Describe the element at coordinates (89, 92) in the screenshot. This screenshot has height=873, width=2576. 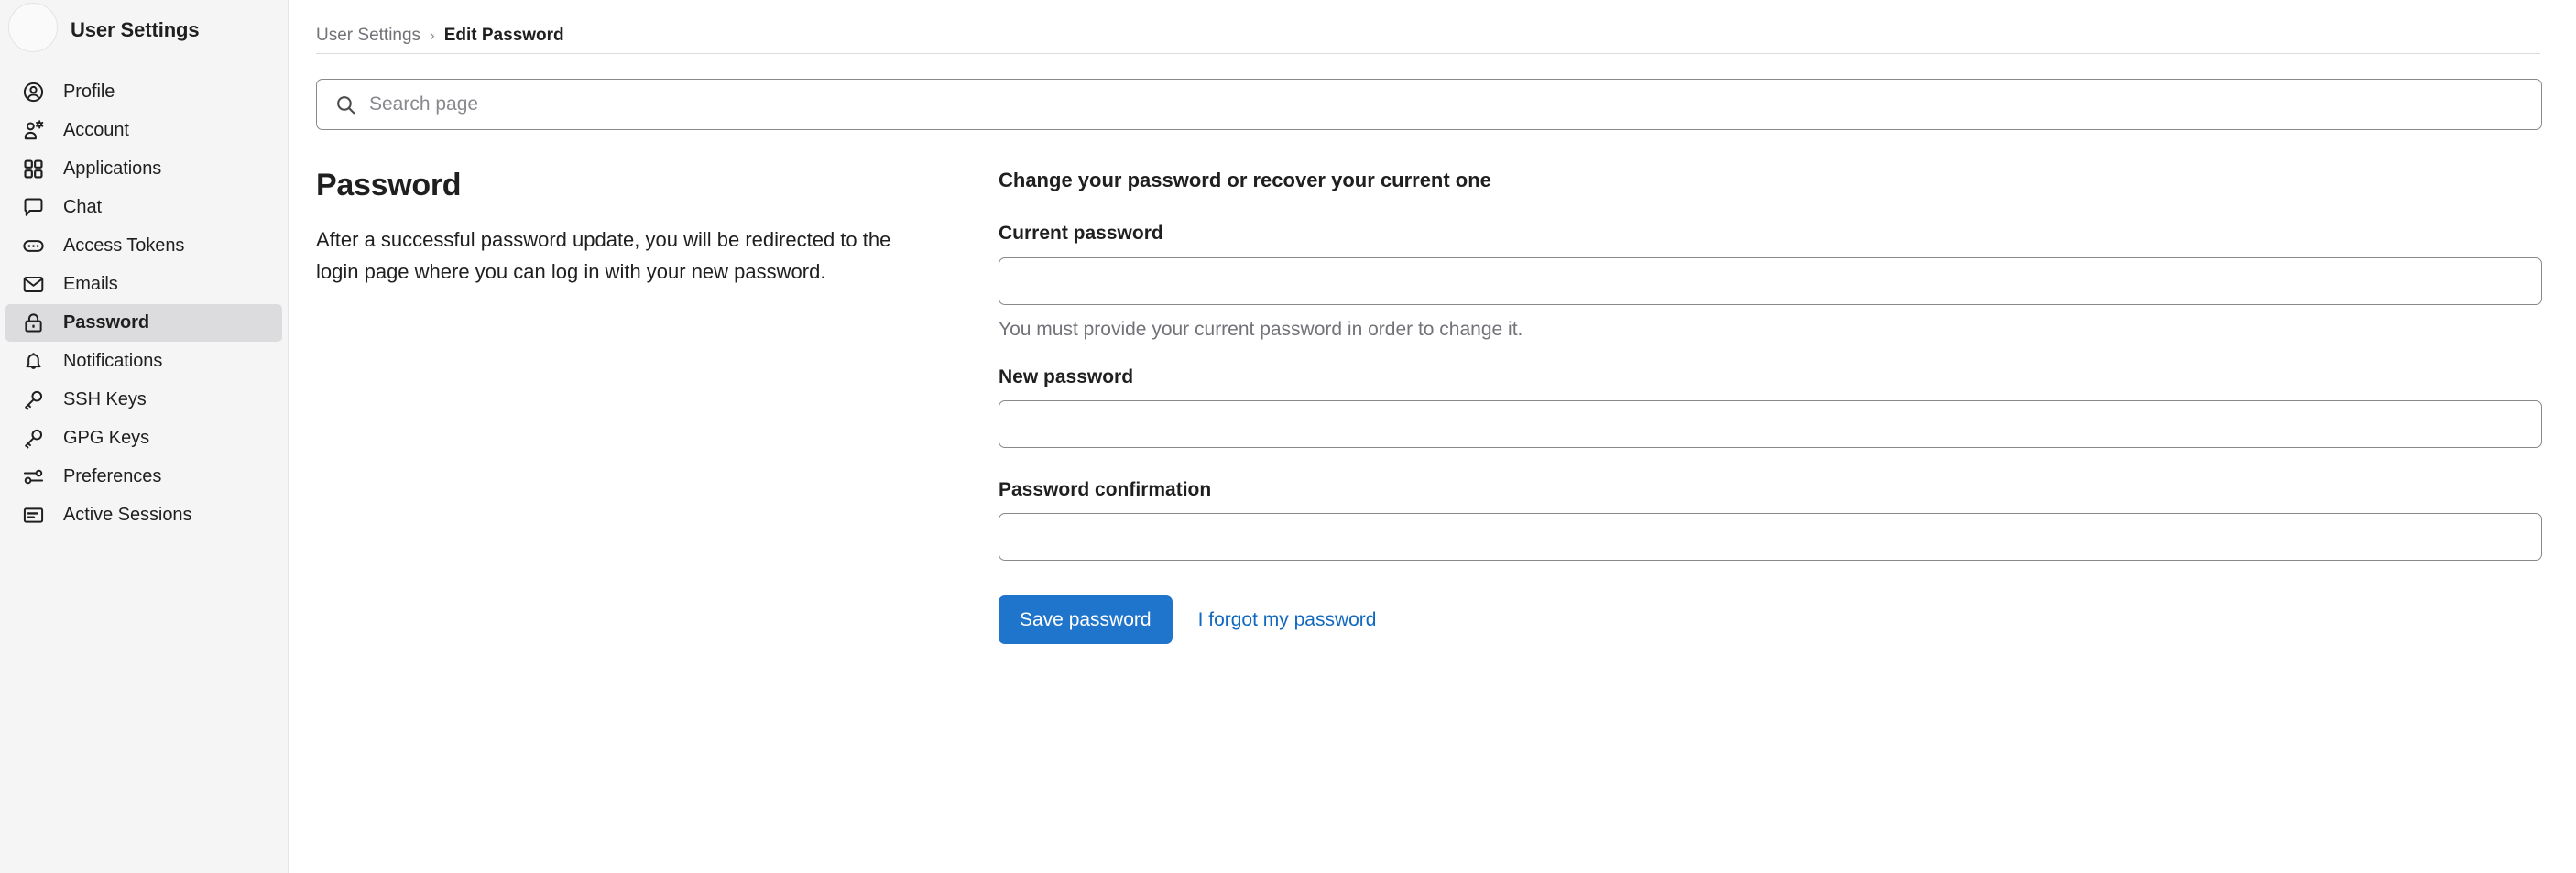
I see `sidebar-item-label: Profile` at that location.